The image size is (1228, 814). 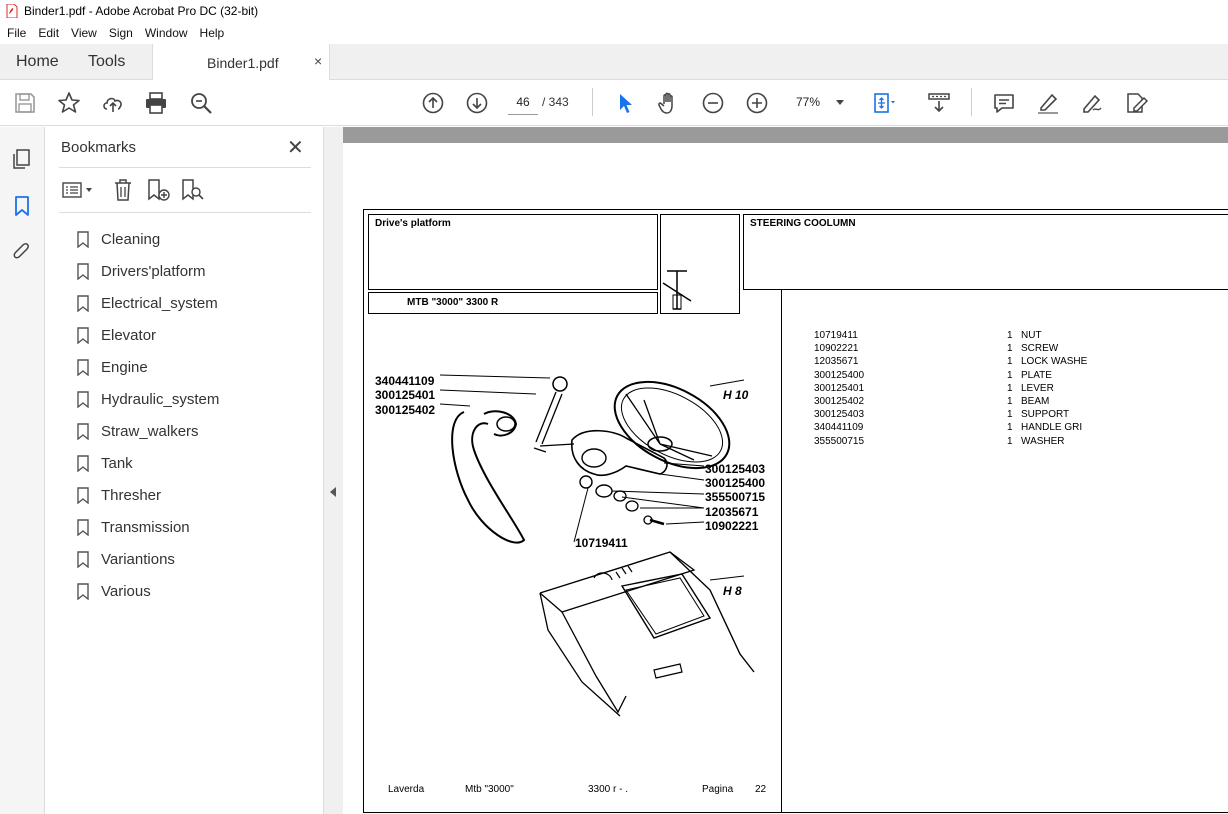 I want to click on bookmark-label: Various, so click(x=126, y=591).